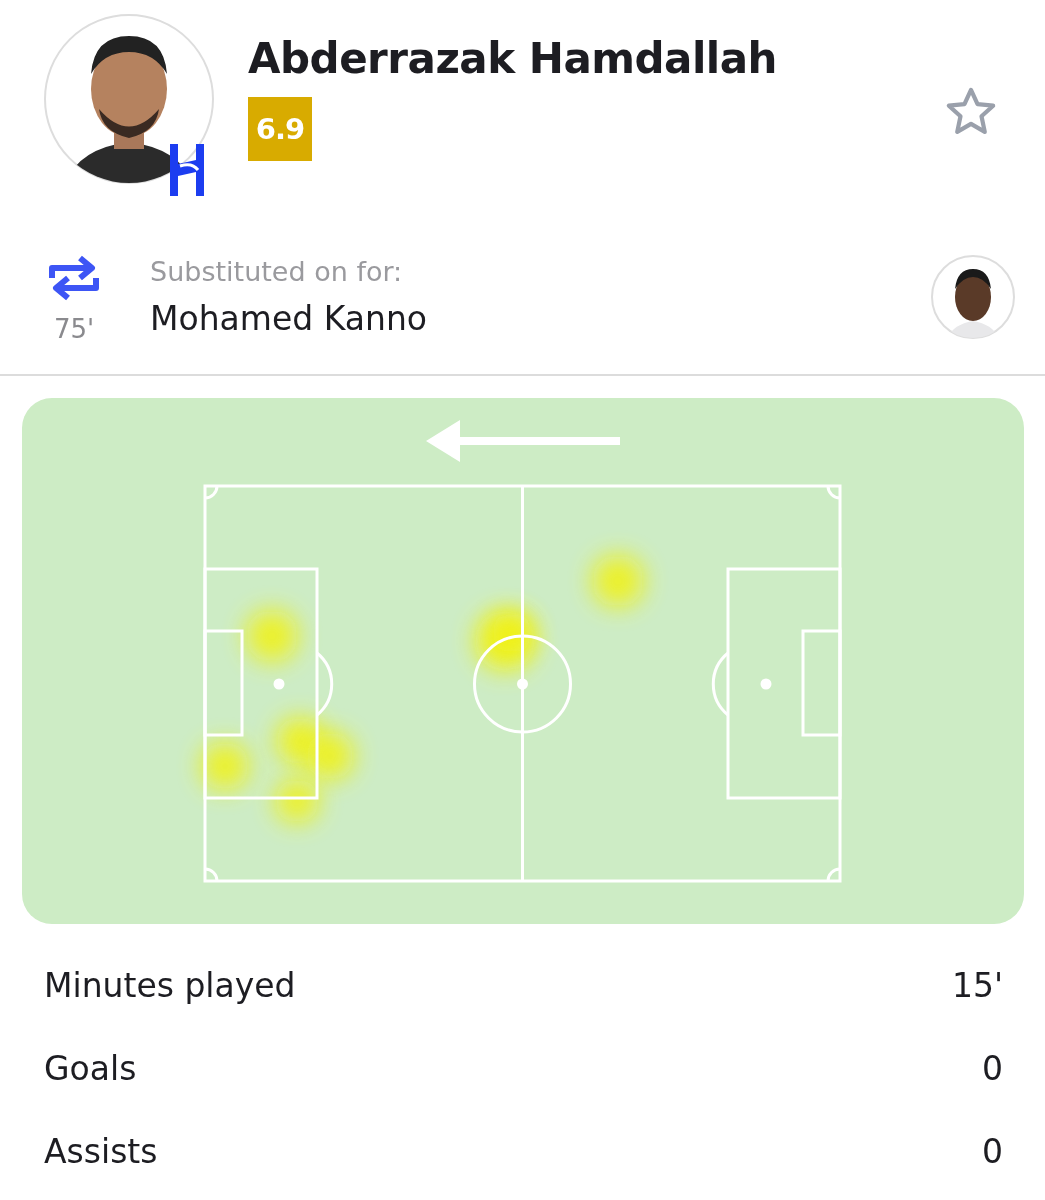 This screenshot has height=1200, width=1045. I want to click on stat-value: 15', so click(977, 985).